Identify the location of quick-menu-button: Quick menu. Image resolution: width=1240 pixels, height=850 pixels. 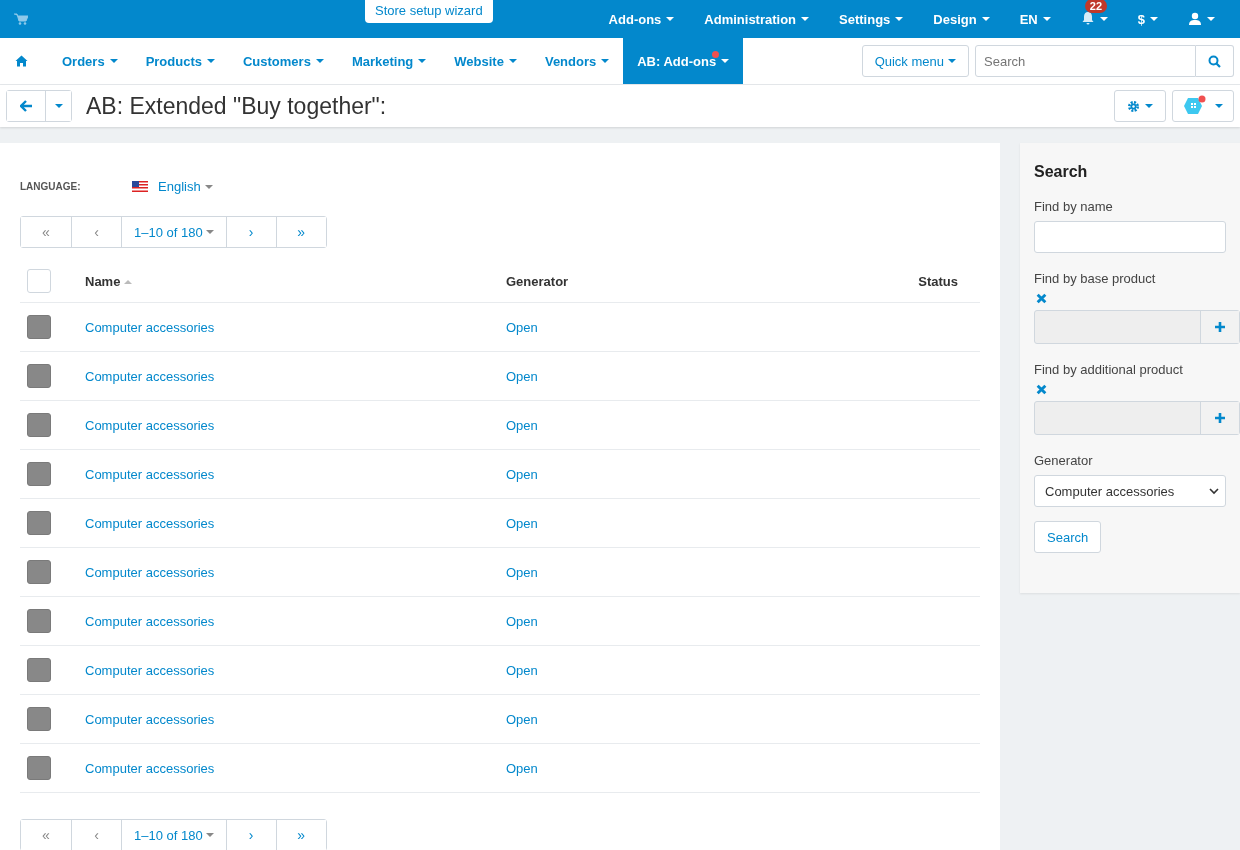
(915, 61).